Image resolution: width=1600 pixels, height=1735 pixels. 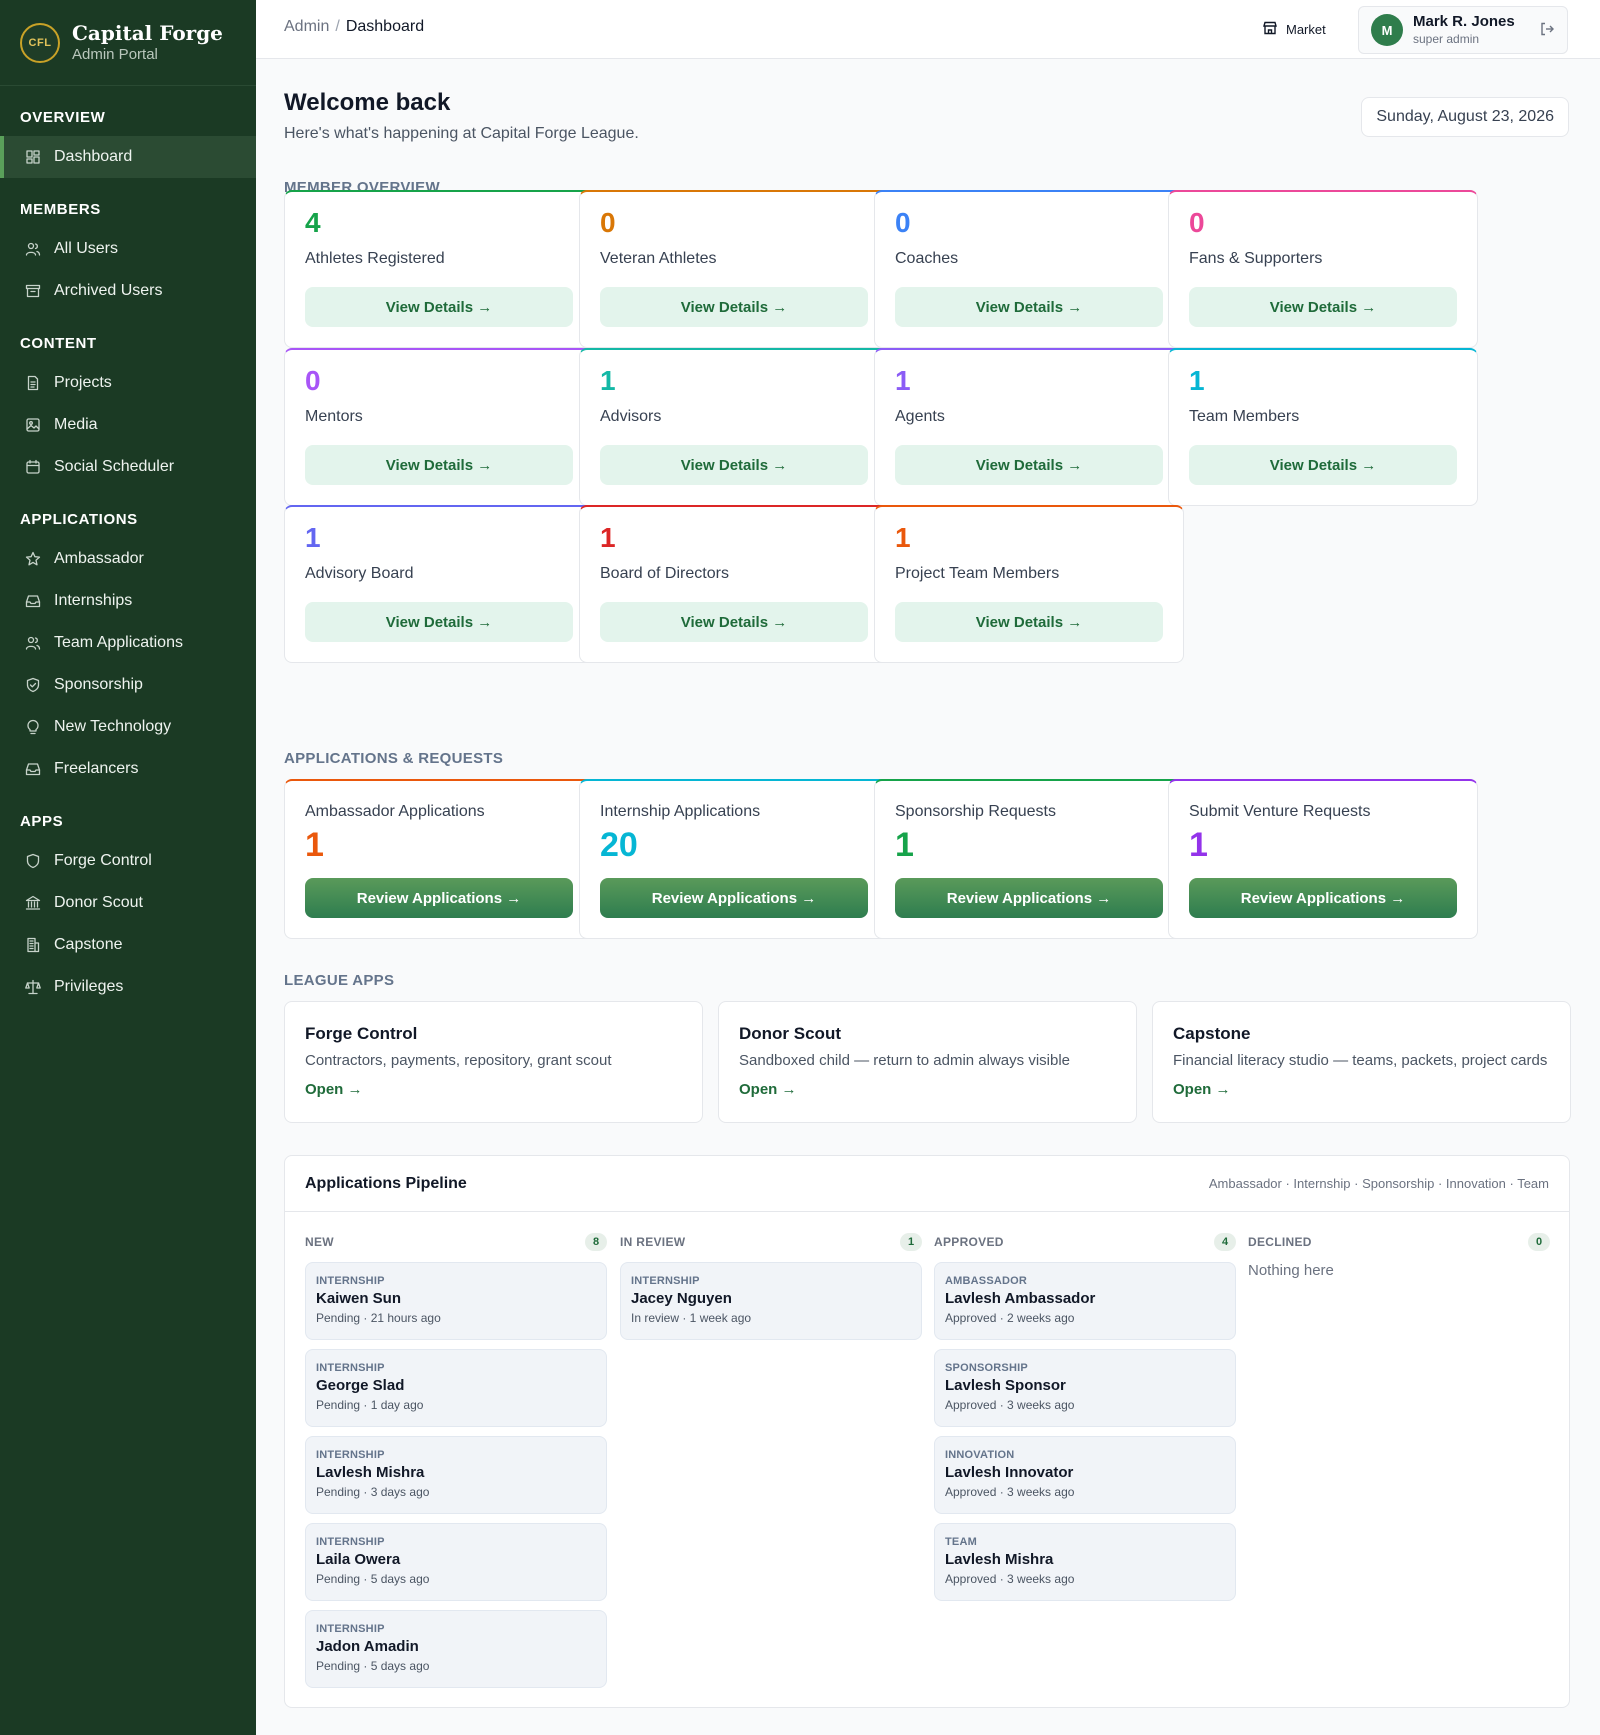 I want to click on sidebar-item-privileges: Privileges, so click(x=128, y=987).